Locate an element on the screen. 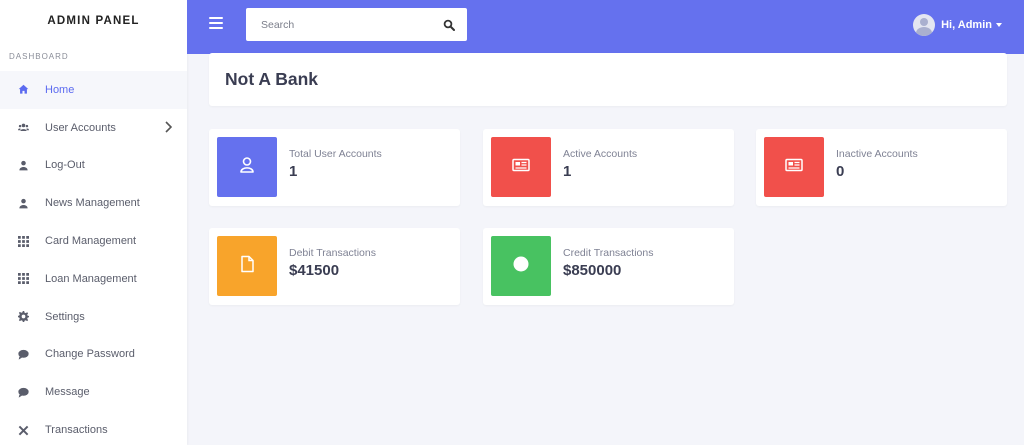  search-icon is located at coordinates (449, 24).